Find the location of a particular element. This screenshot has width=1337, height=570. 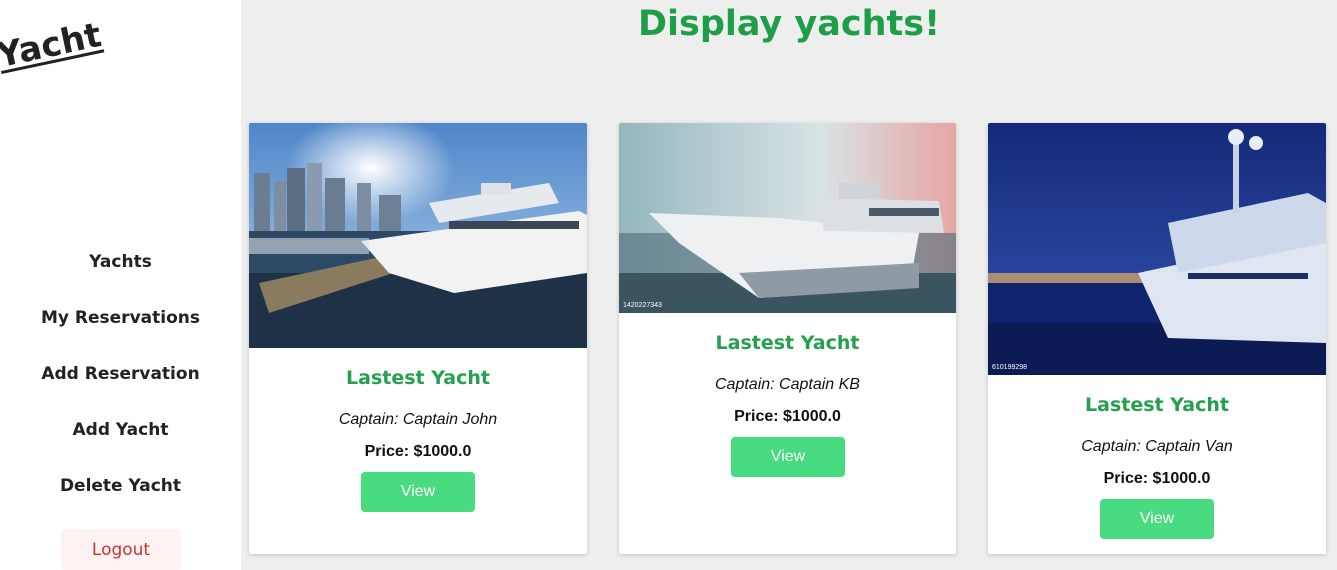

card-captain: Captain: Captain KB is located at coordinates (787, 384).